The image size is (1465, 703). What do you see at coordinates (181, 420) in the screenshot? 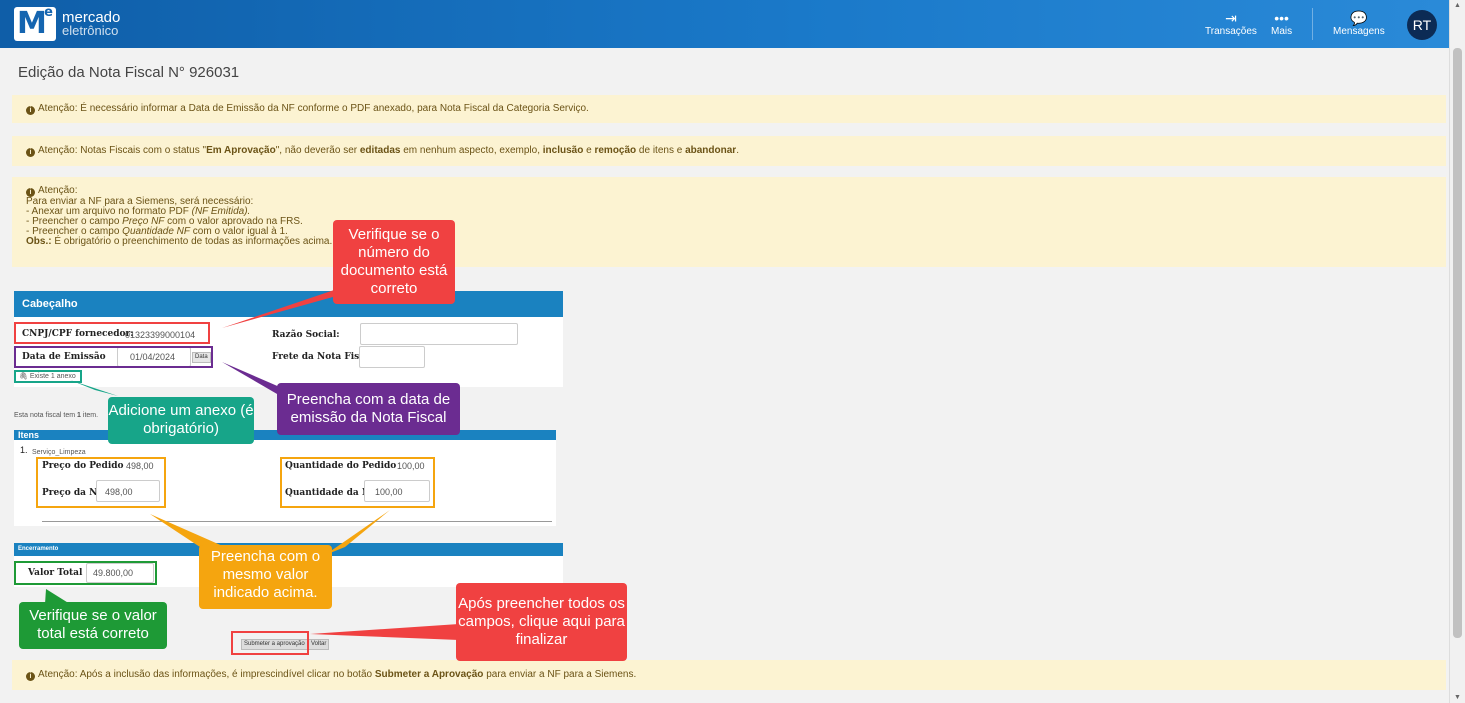
I see `callout-anexo: Adicione um anexo (é obrigatório)` at bounding box center [181, 420].